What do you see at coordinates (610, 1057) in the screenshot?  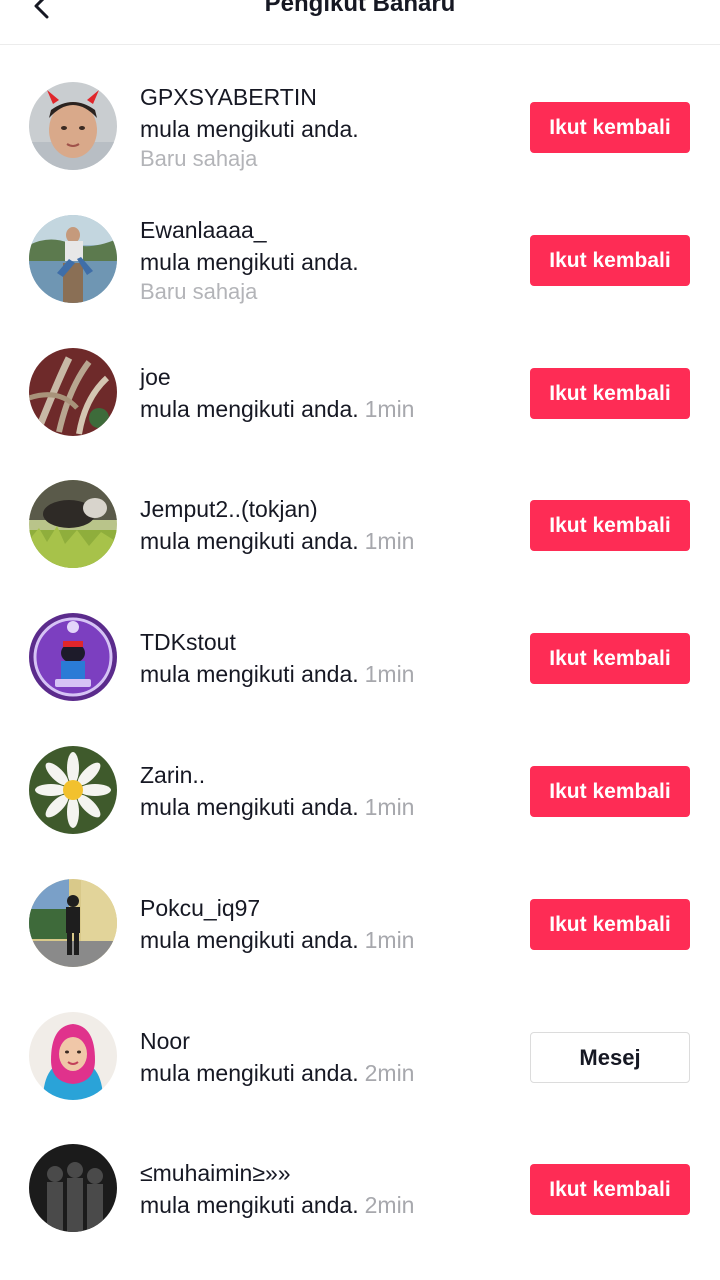 I see `message-button: Mesej` at bounding box center [610, 1057].